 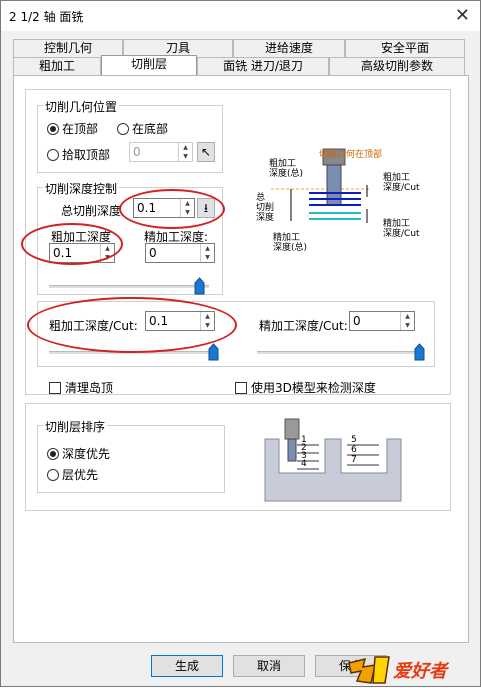 I want to click on radio-layer-first: 层优先, so click(x=72, y=474).